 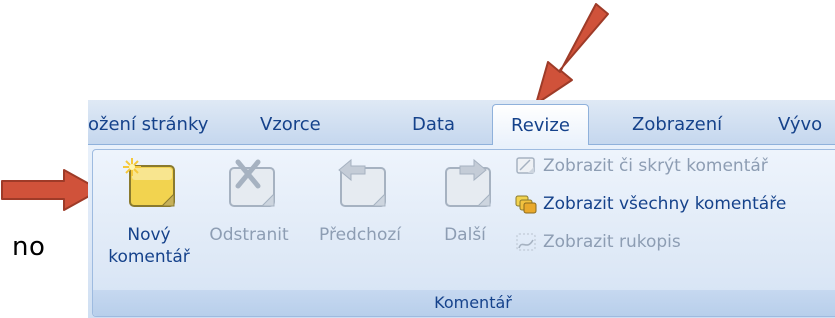 What do you see at coordinates (290, 122) in the screenshot?
I see `tab-formulas: Vzorce` at bounding box center [290, 122].